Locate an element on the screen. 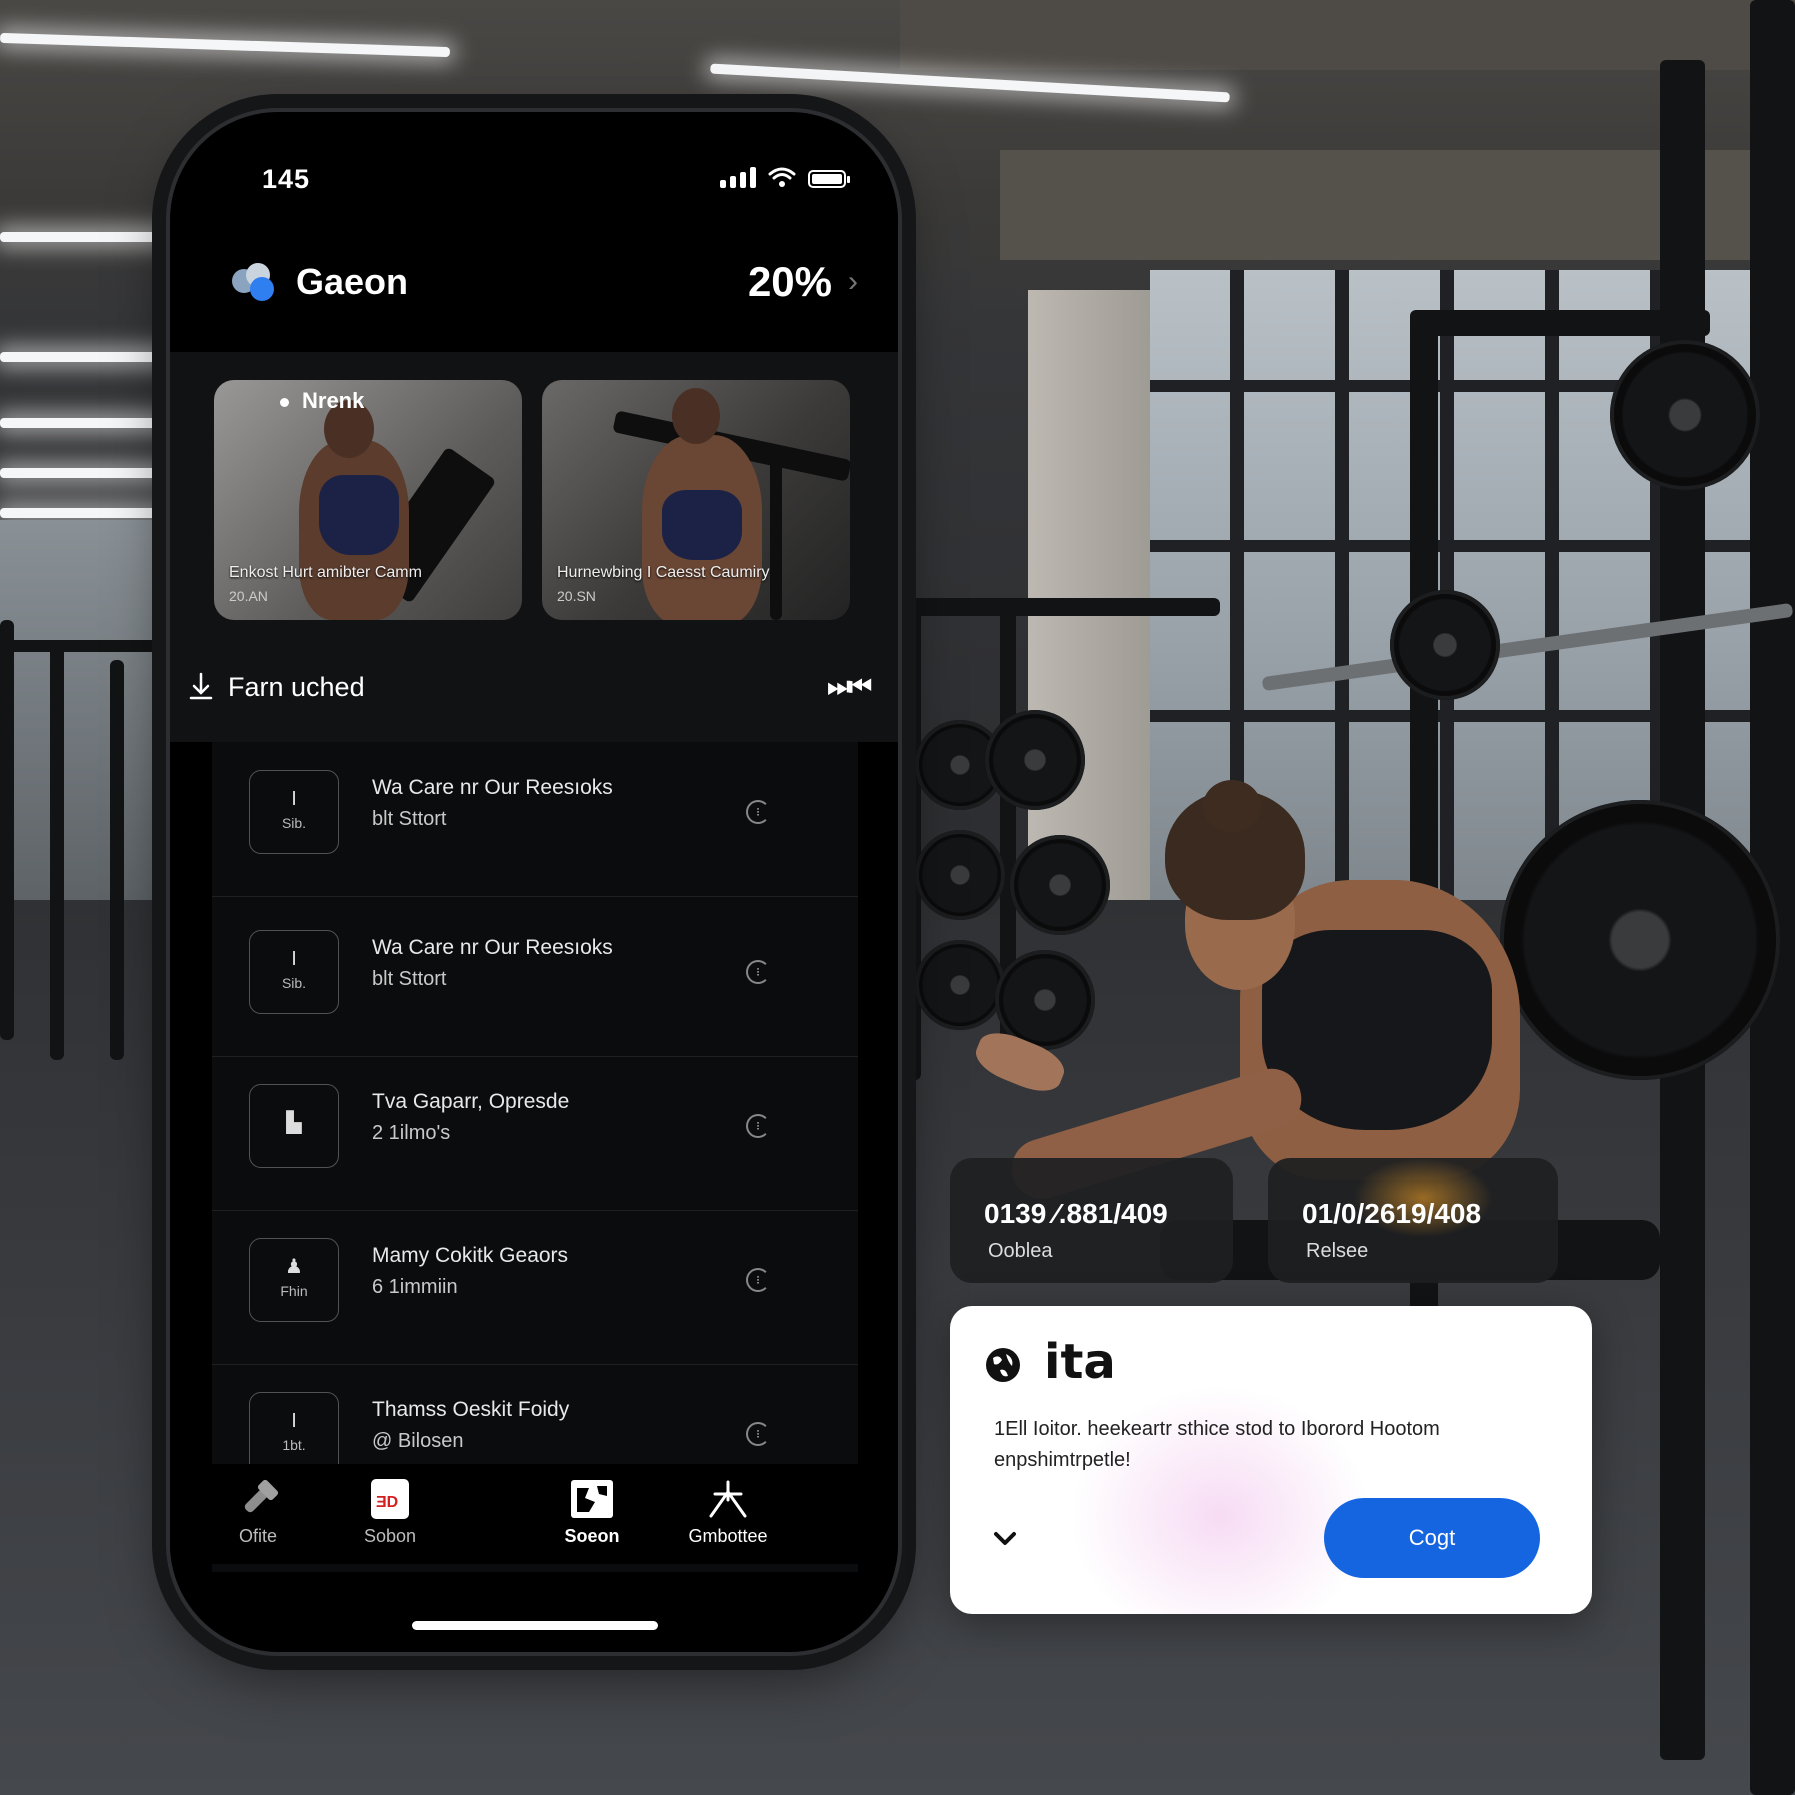 The image size is (1795, 1795). stat-value: 01/0/2619/408 is located at coordinates (1392, 1213).